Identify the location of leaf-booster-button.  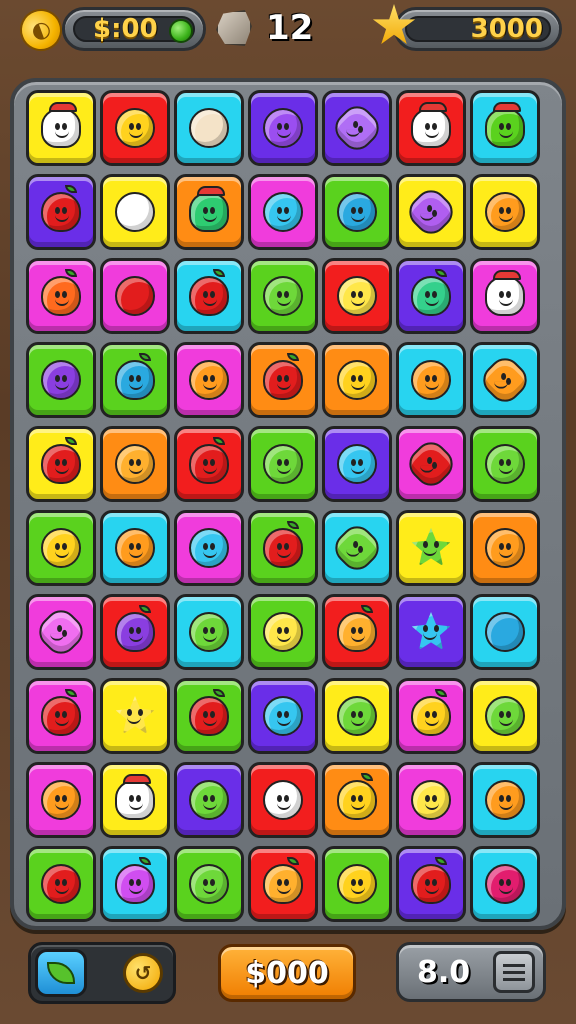
(61, 973).